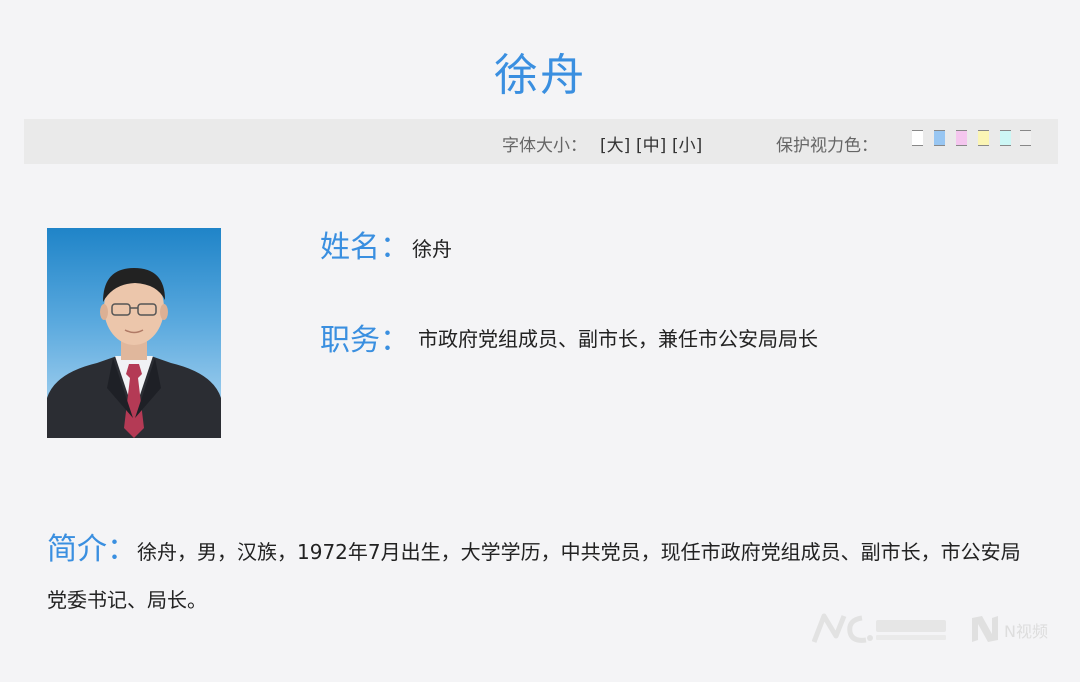  What do you see at coordinates (961, 138) in the screenshot?
I see `color-swatch-pink` at bounding box center [961, 138].